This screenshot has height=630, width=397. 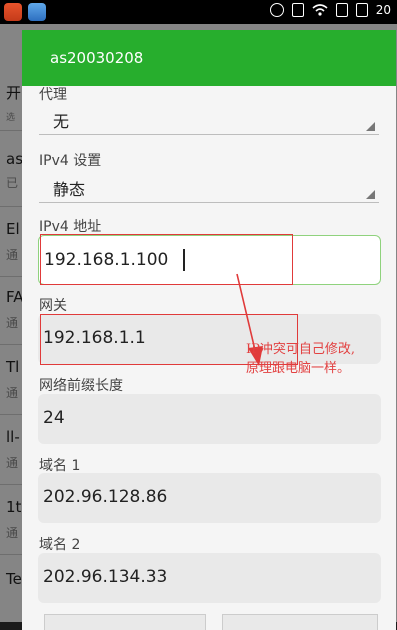 What do you see at coordinates (81, 386) in the screenshot?
I see `prefix-length-label: 网络前缀长度` at bounding box center [81, 386].